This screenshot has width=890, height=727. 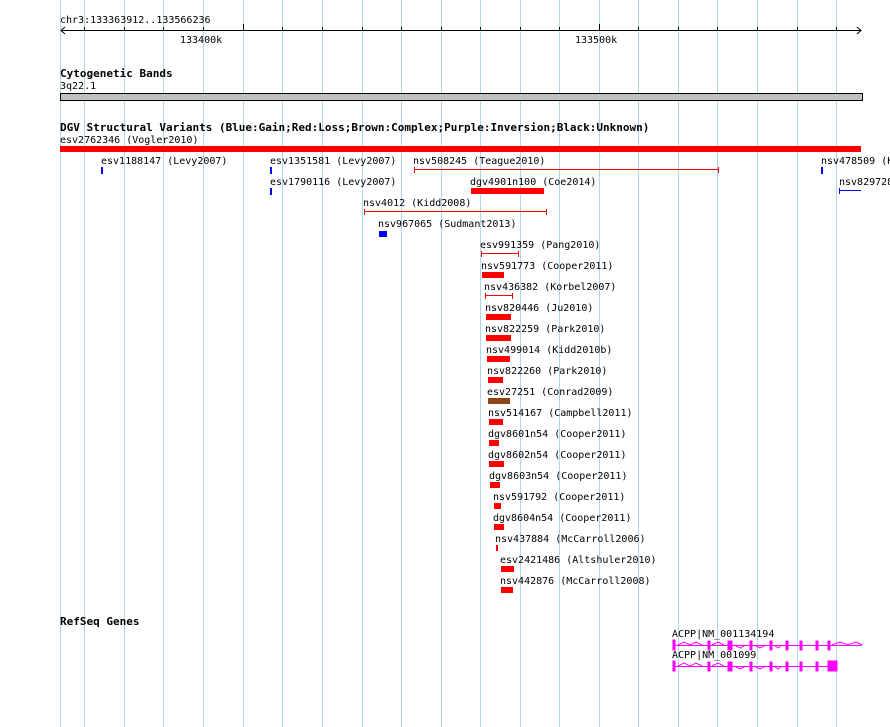 I want to click on ruler-tick-label: 133500k, so click(x=596, y=40).